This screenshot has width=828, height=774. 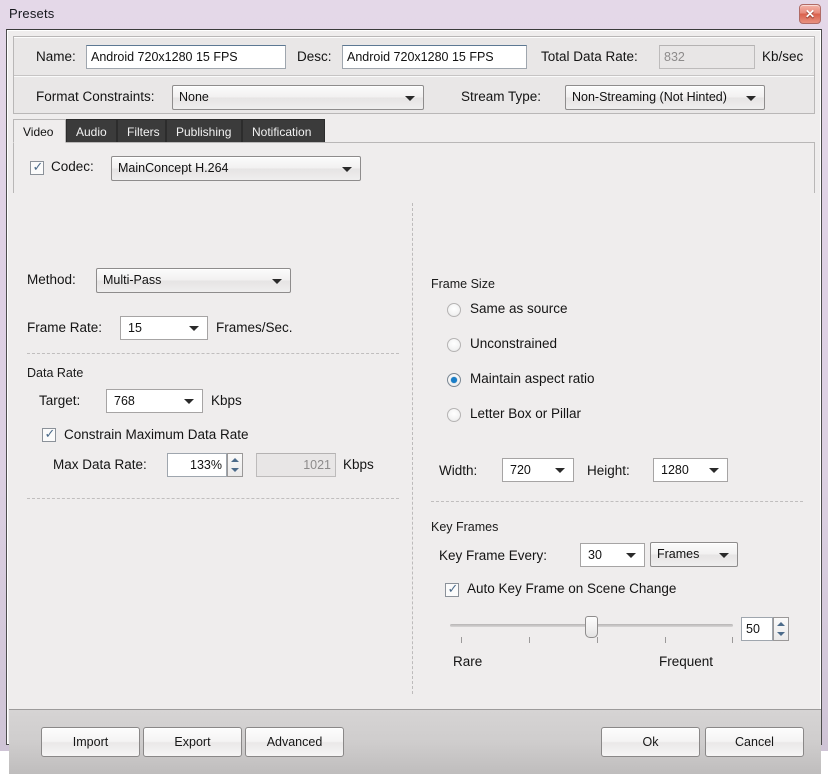 What do you see at coordinates (415, 741) in the screenshot?
I see `dialog-button-bar: Import Export Advanced Ok Cancel` at bounding box center [415, 741].